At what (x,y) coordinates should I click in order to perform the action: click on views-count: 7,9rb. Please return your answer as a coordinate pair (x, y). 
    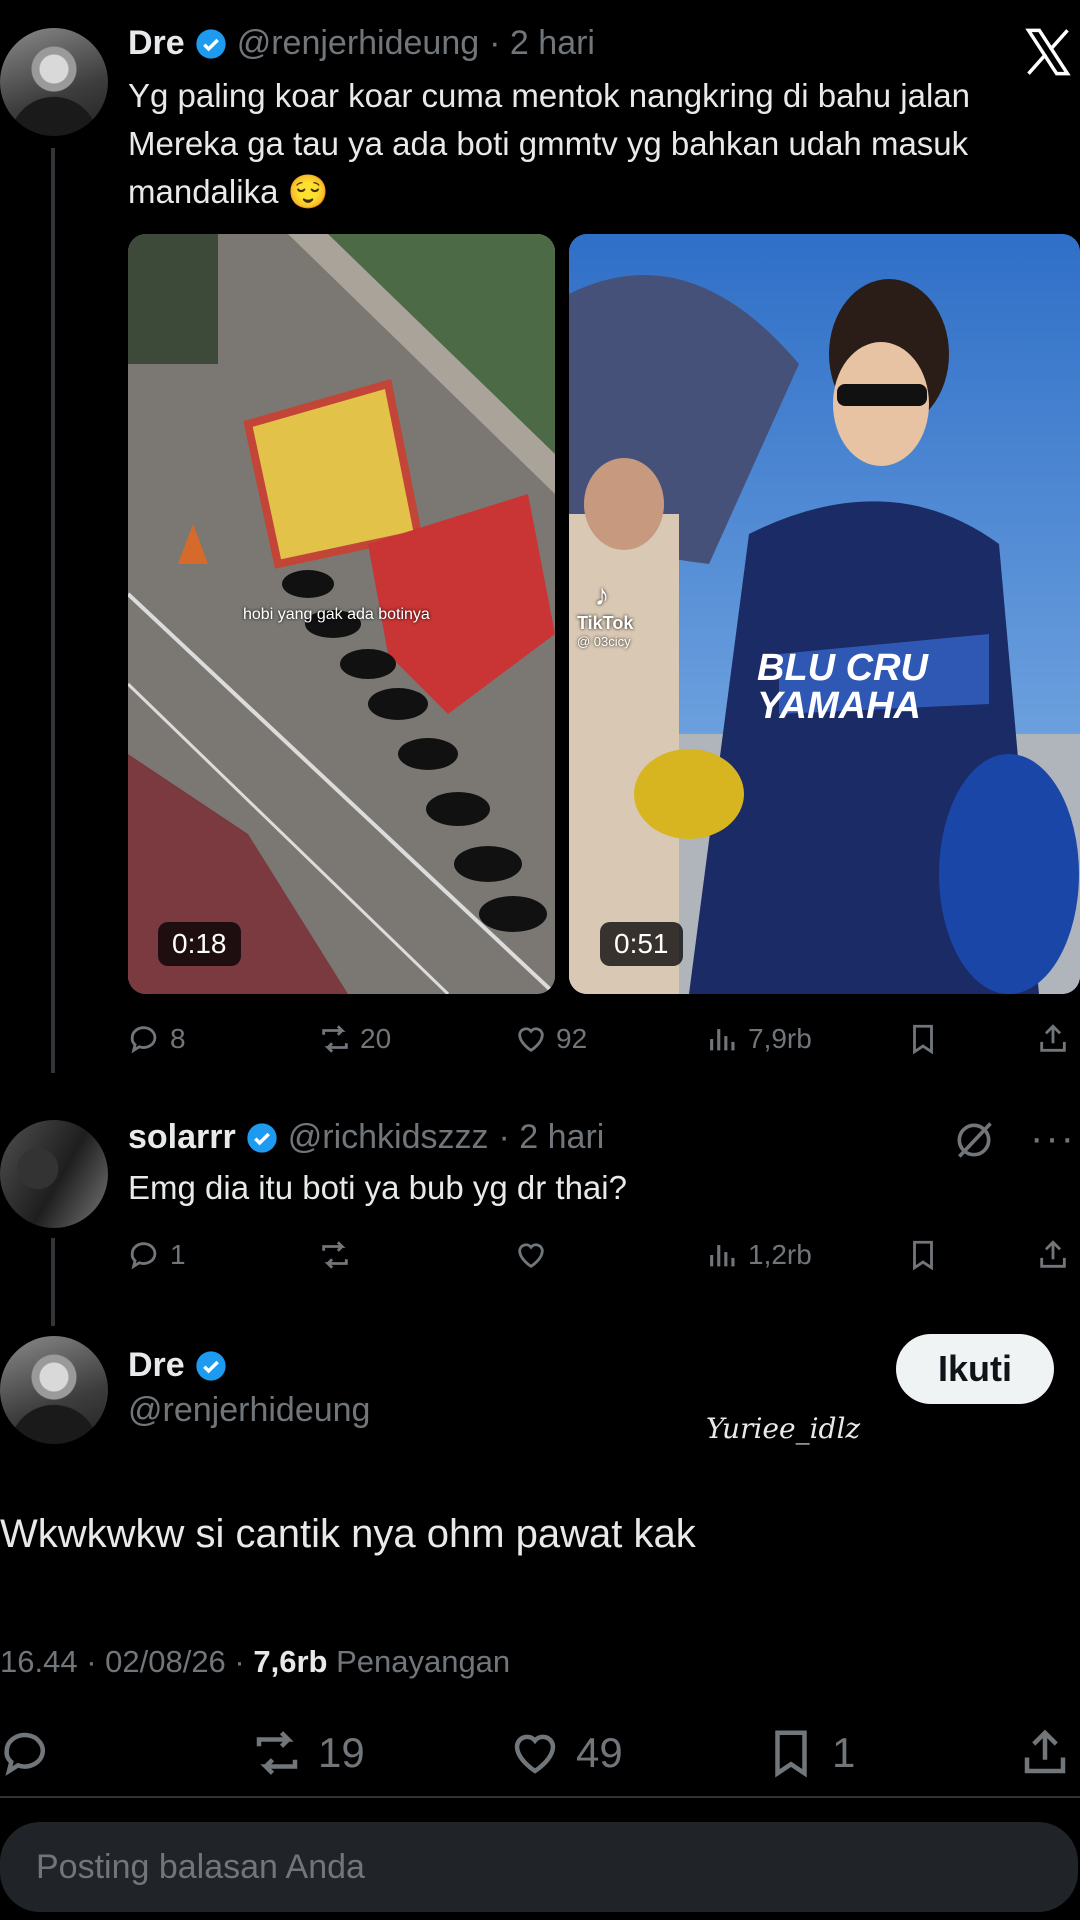
    Looking at the image, I should click on (780, 1038).